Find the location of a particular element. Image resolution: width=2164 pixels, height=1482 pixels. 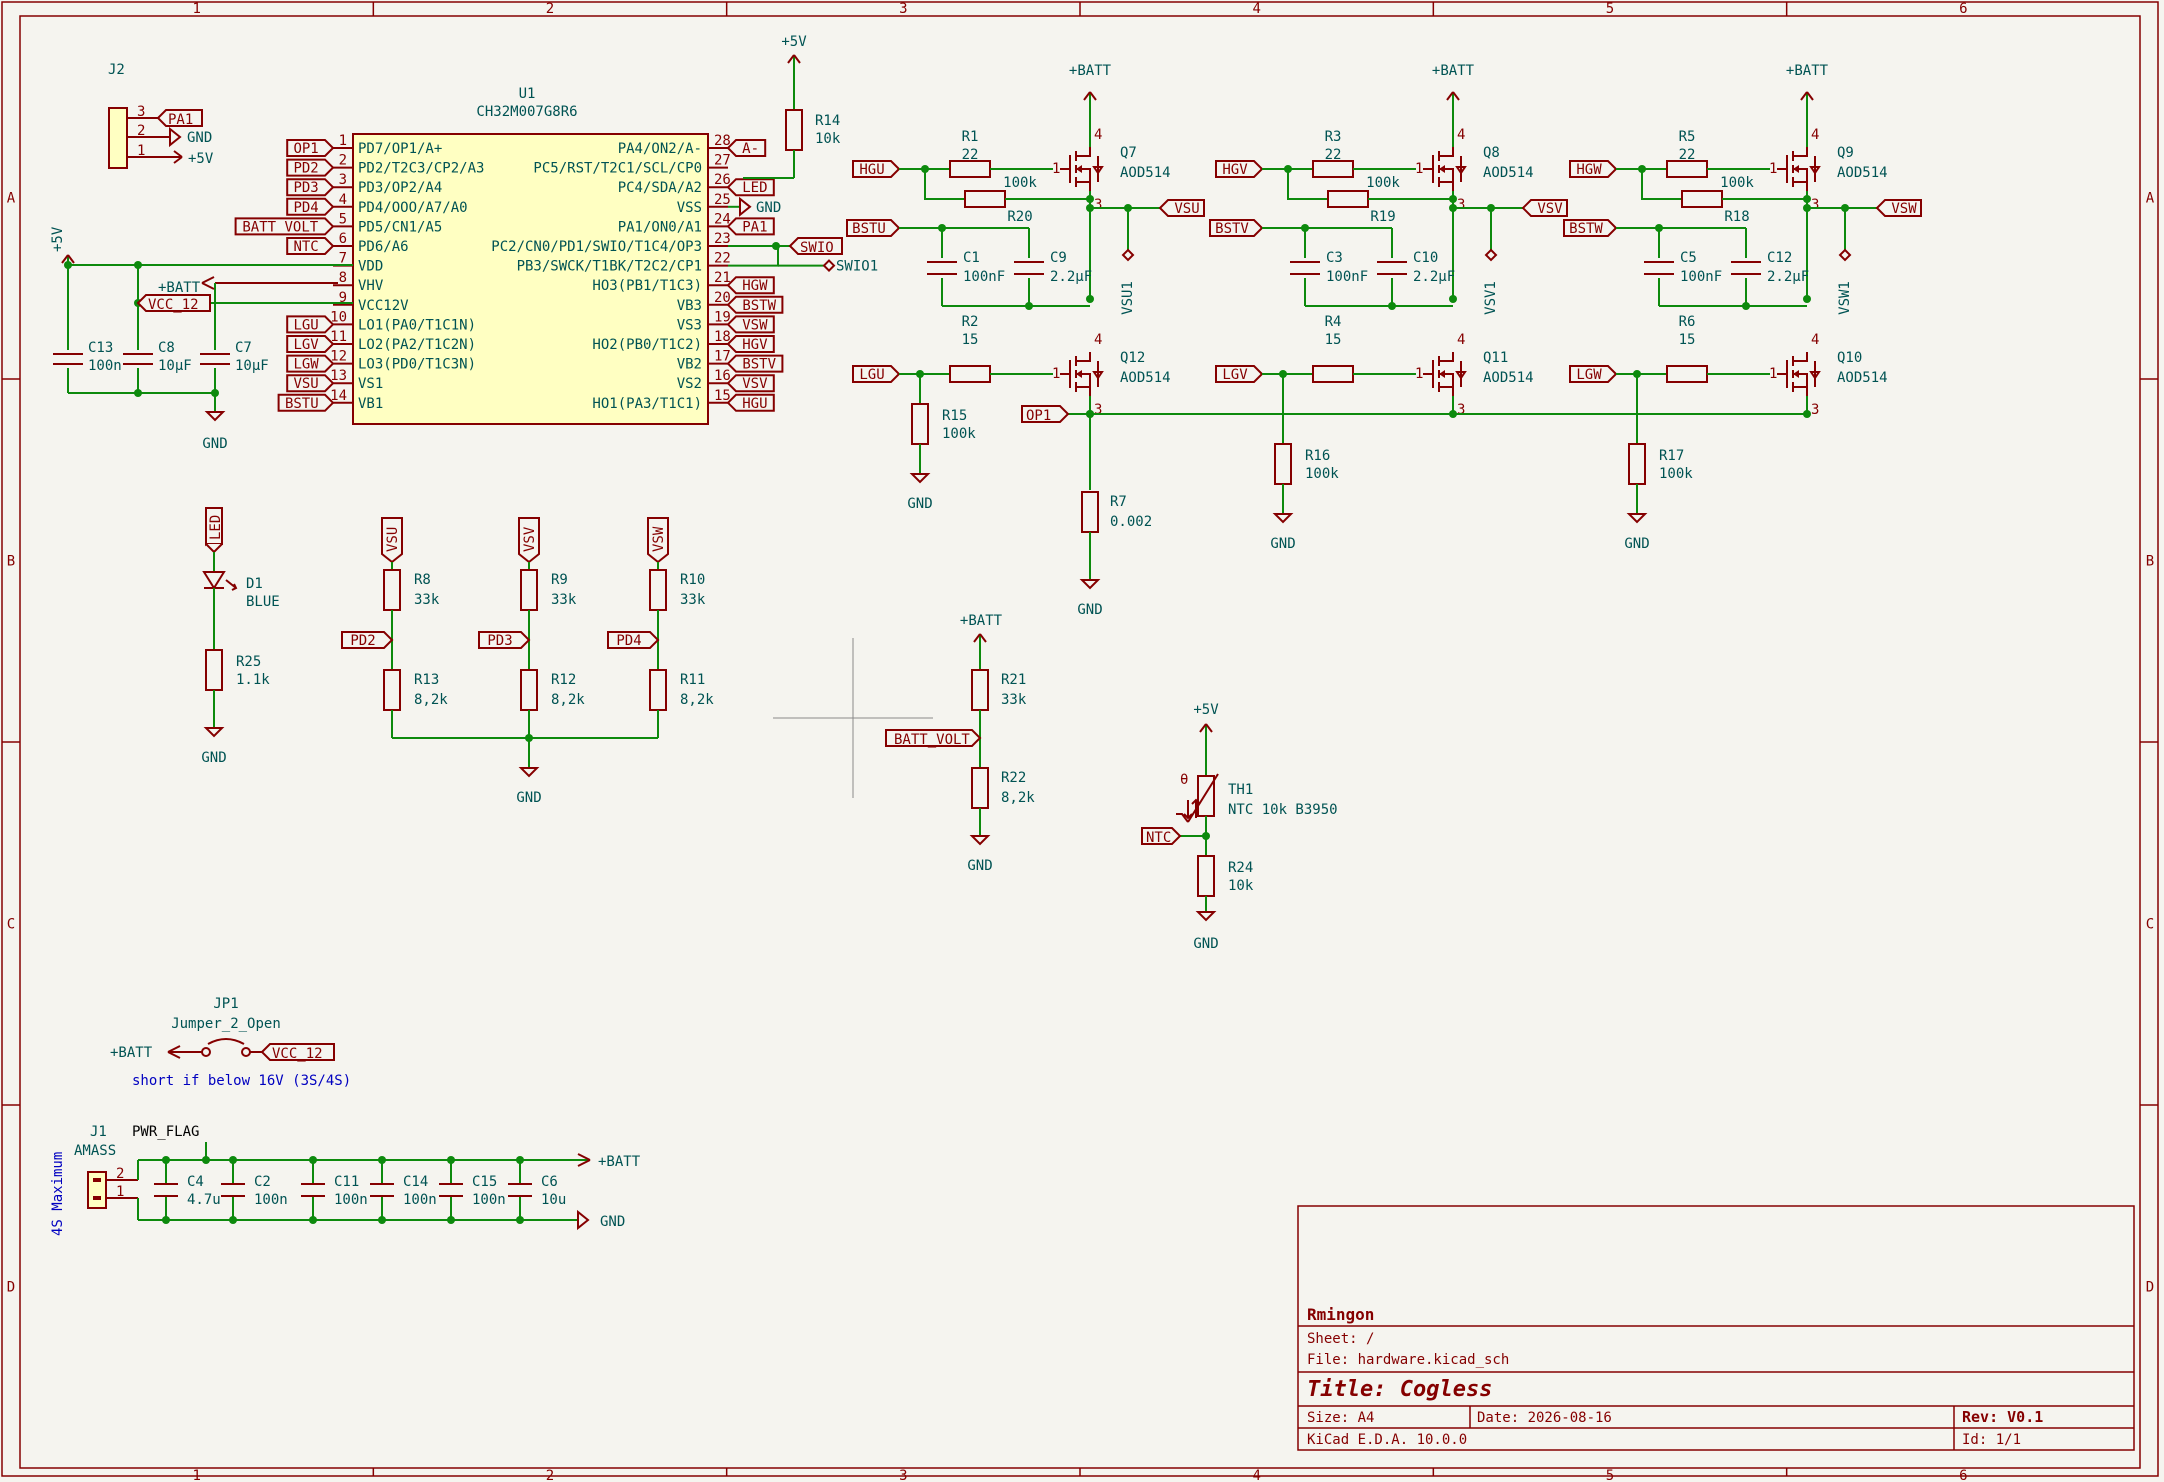

phase-lg-label: LGU is located at coordinates (871, 375).